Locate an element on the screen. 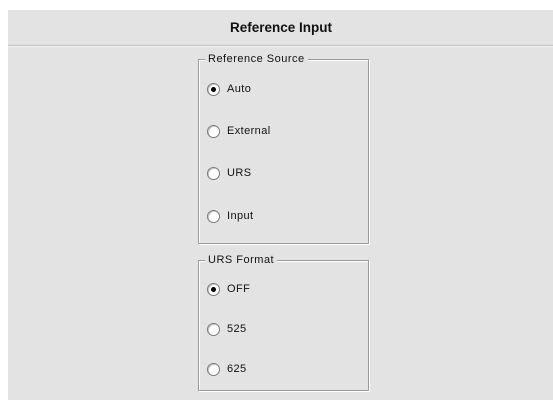  radio-option-625: 625 is located at coordinates (227, 369).